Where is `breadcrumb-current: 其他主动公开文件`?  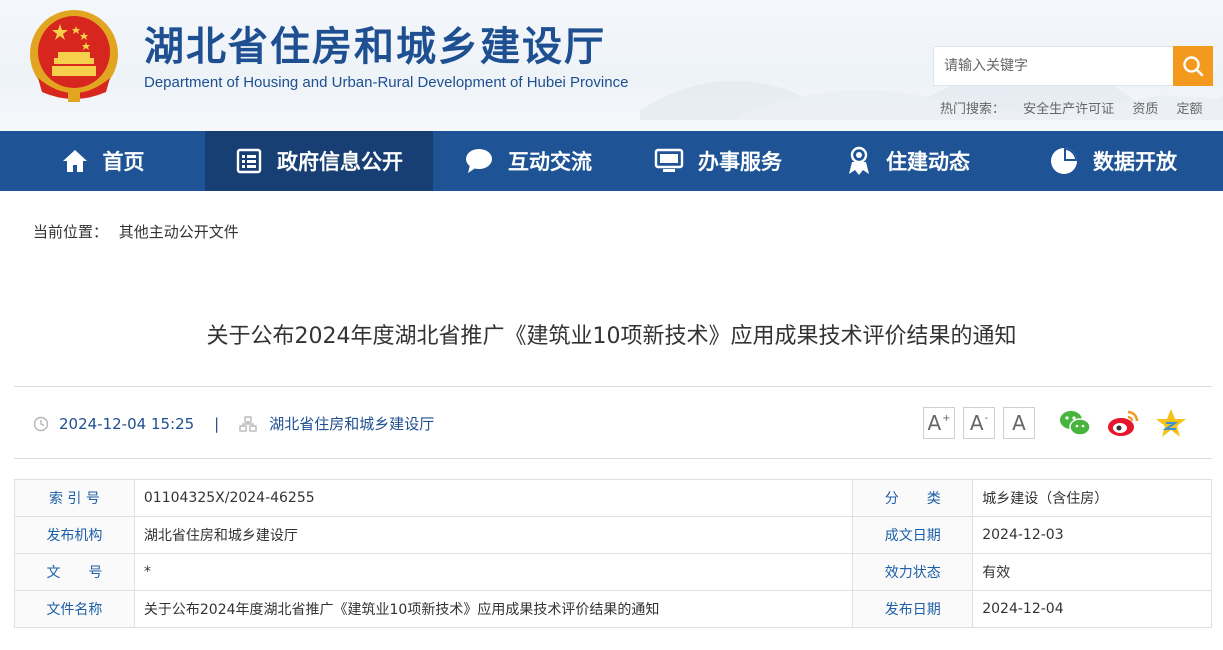
breadcrumb-current: 其他主动公开文件 is located at coordinates (179, 232).